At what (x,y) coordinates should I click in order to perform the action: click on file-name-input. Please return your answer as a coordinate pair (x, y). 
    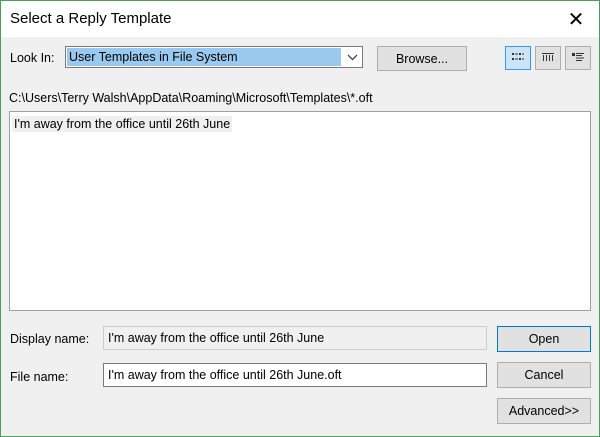
    Looking at the image, I should click on (295, 375).